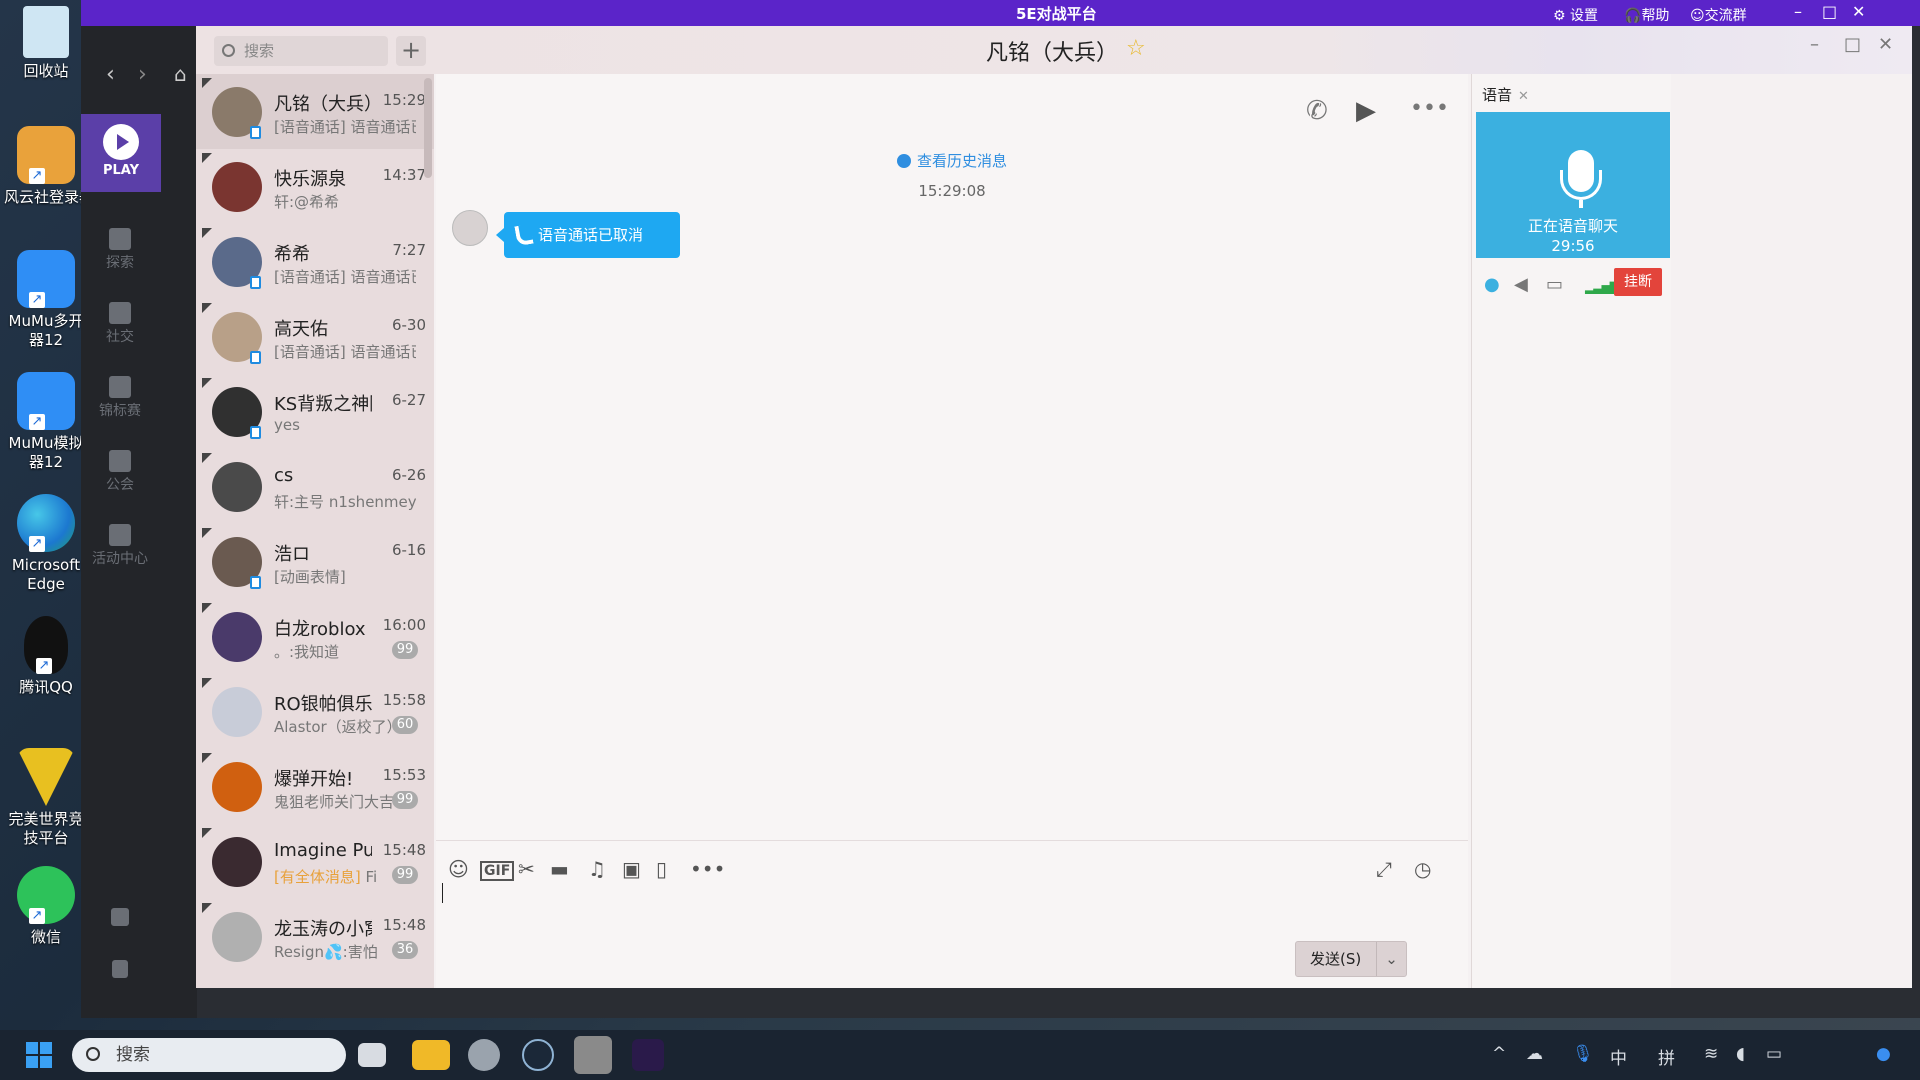 Image resolution: width=1920 pixels, height=1080 pixels. I want to click on conversation-item: 浩ロ 6-16 [动画表情], so click(315, 561).